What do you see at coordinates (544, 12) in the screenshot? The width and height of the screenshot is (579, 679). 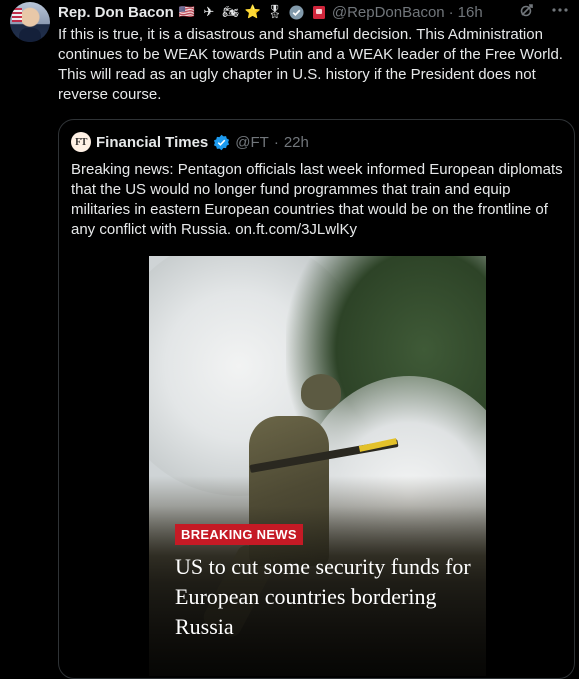 I see `header-actions` at bounding box center [544, 12].